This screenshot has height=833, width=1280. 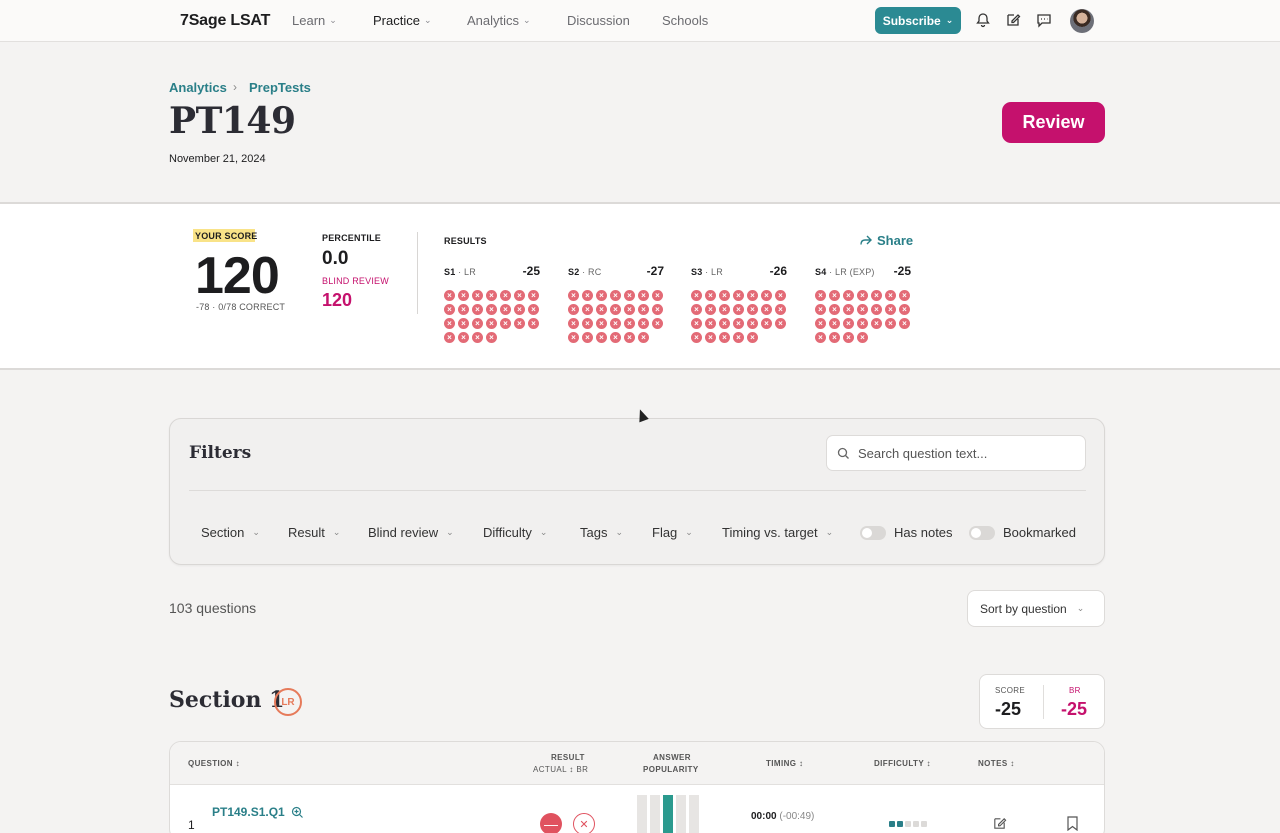 I want to click on zoom-icon, so click(x=297, y=812).